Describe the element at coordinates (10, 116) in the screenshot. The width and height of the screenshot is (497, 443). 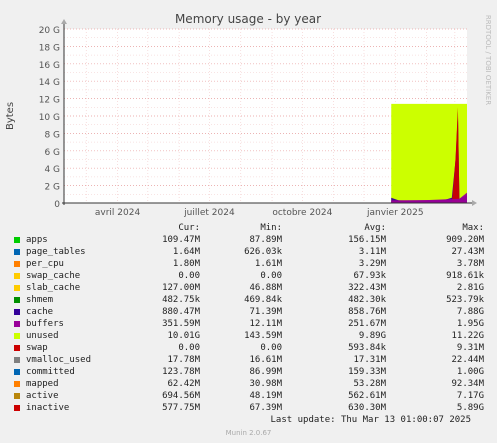
I see `y-axis-label: Bytes` at that location.